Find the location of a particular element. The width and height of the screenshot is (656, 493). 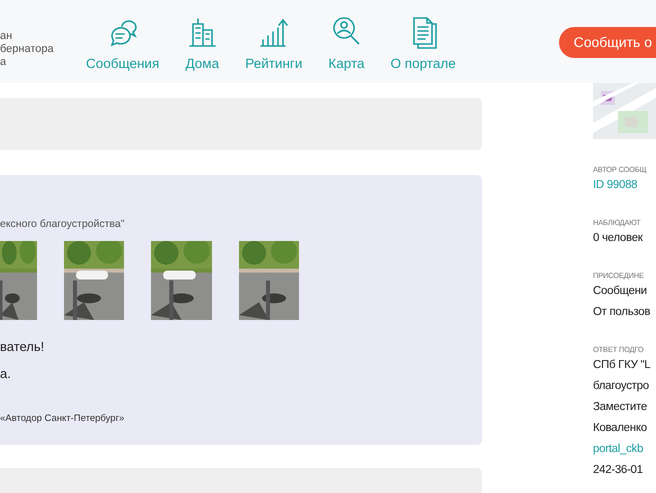

signature-text: «Автодор Санкт-Петербург» is located at coordinates (63, 419).